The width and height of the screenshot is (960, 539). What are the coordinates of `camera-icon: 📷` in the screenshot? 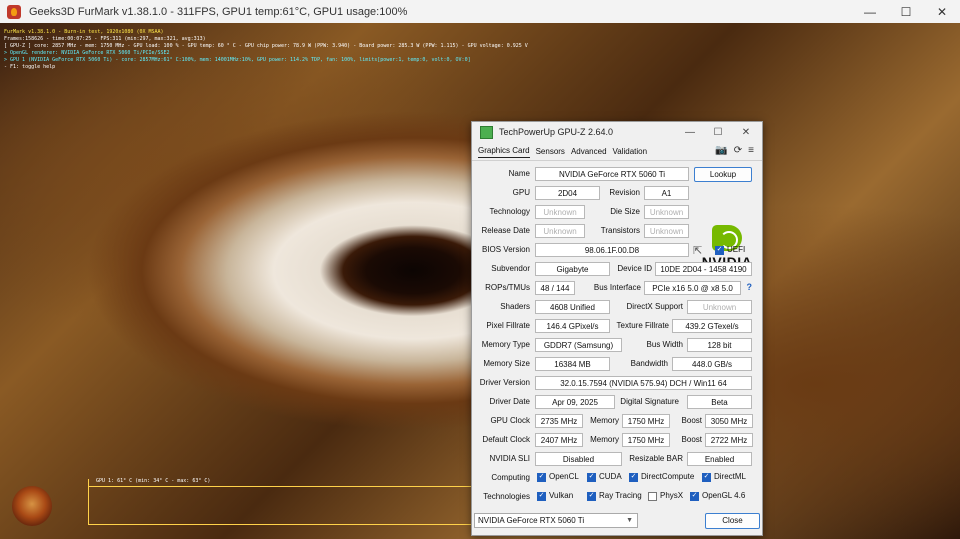 It's located at (721, 150).